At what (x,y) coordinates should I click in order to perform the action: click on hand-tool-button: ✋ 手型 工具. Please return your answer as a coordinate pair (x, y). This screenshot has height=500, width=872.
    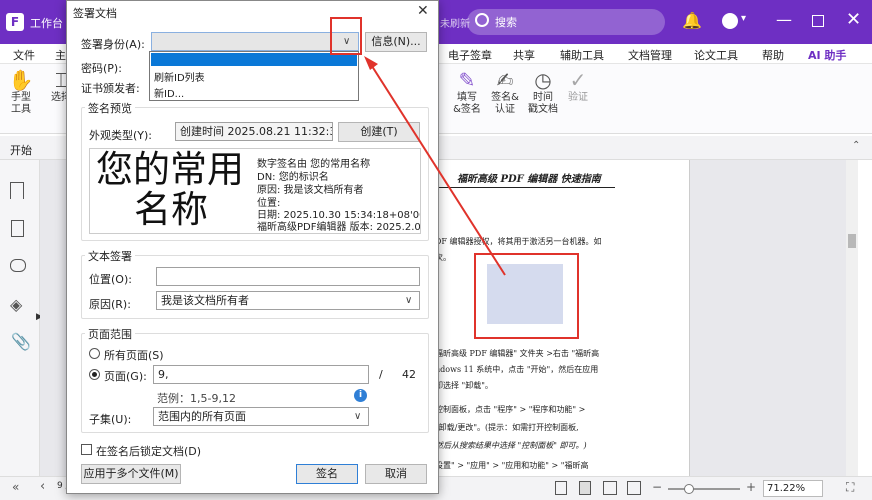
    Looking at the image, I should click on (21, 96).